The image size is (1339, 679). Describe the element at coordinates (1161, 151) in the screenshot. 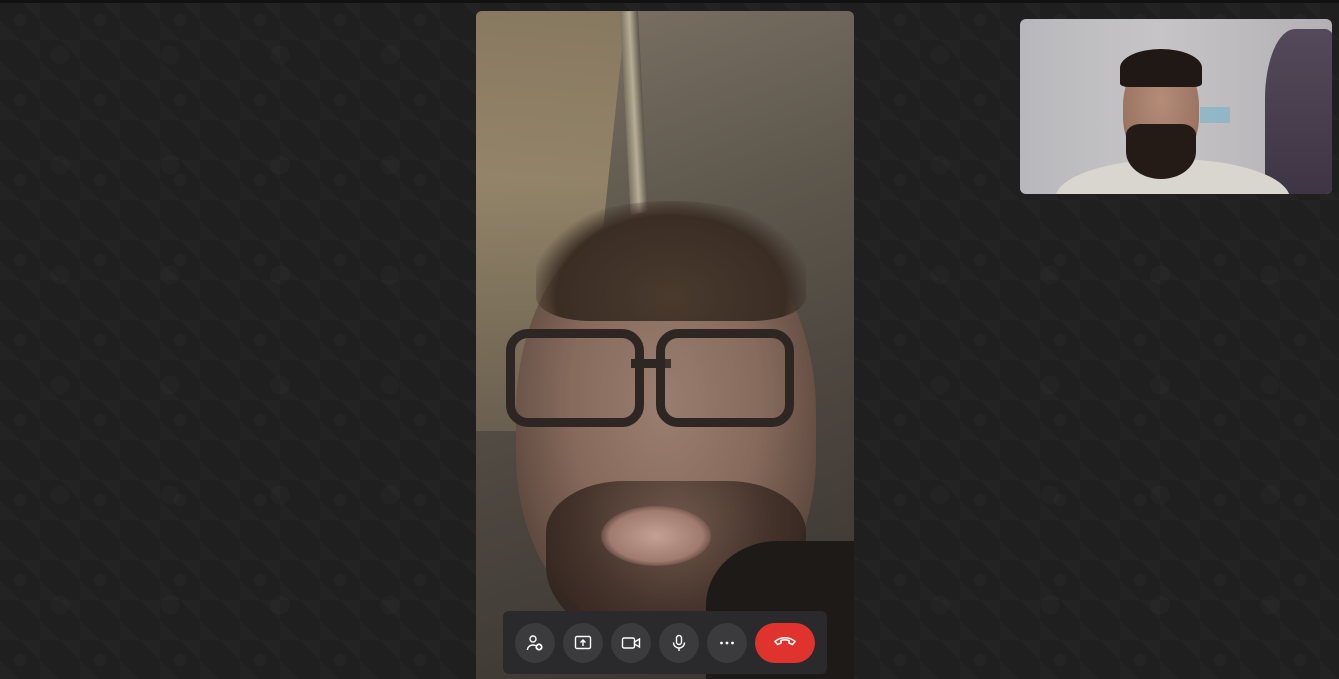

I see `self-preview-beard` at that location.